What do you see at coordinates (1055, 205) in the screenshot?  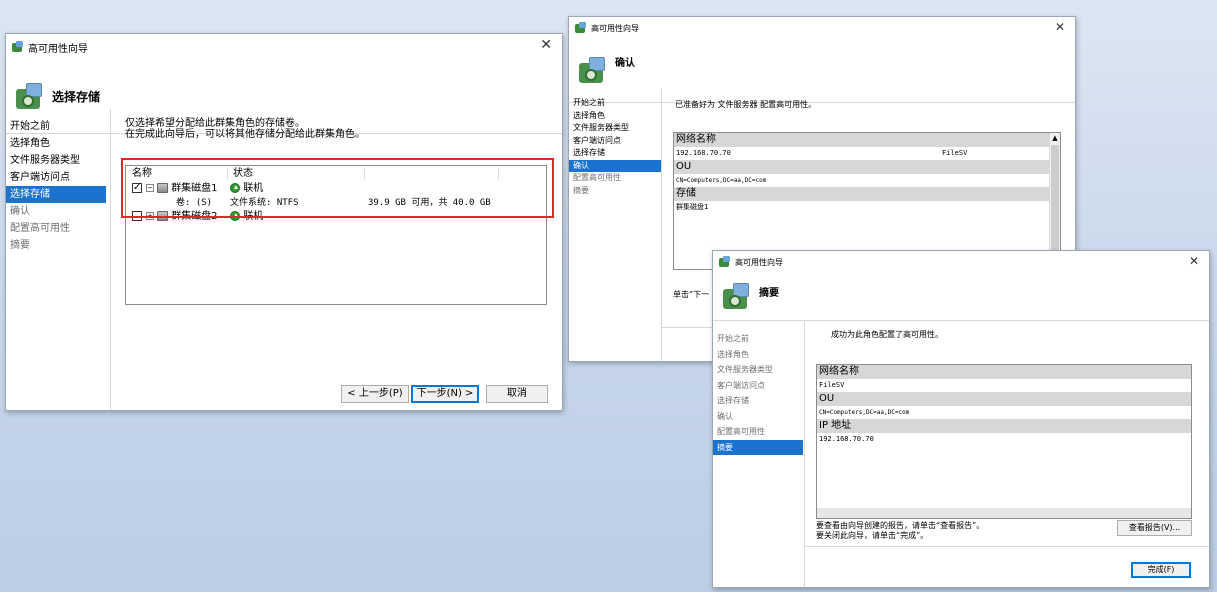 I see `scroll-thumb` at bounding box center [1055, 205].